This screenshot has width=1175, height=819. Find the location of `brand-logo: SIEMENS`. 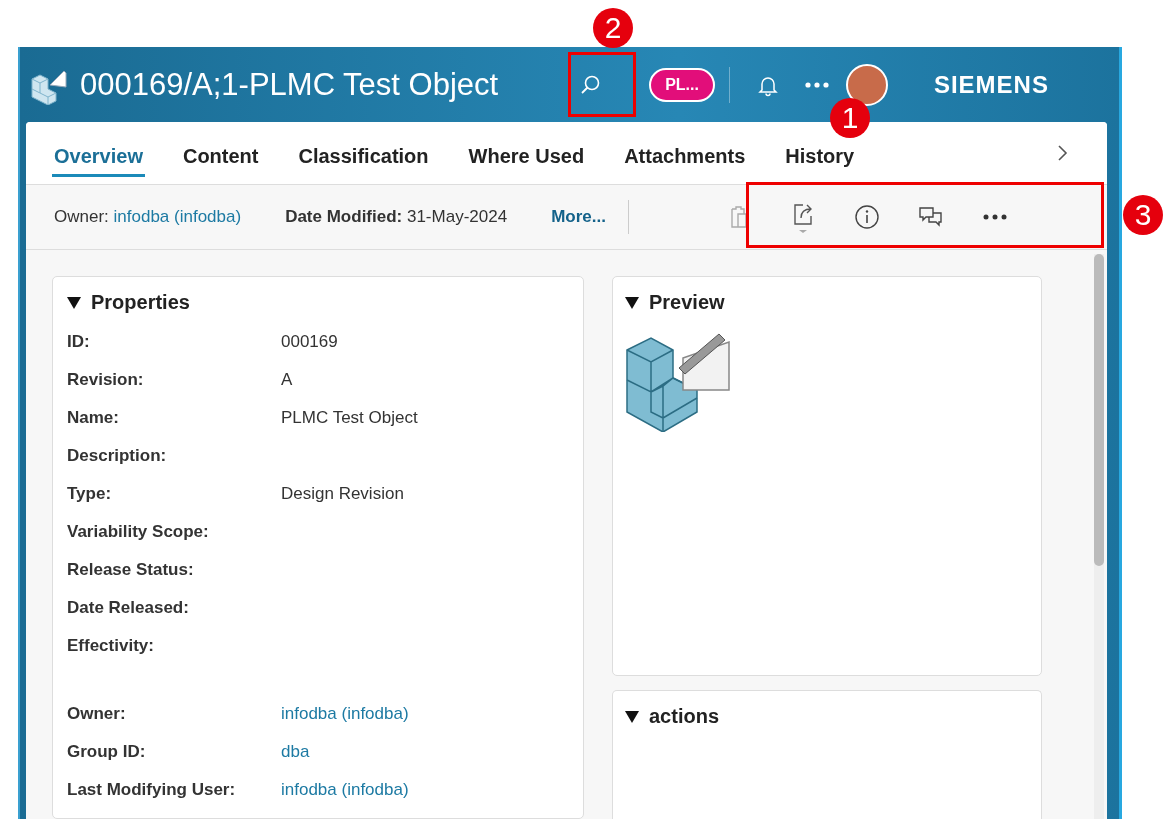

brand-logo: SIEMENS is located at coordinates (991, 84).